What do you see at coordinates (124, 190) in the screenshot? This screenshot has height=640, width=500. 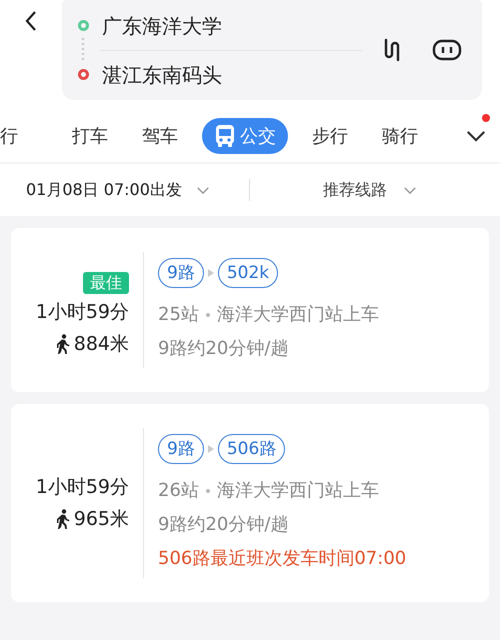 I see `departure-time-dropdown: 01月08日 07:00出发` at bounding box center [124, 190].